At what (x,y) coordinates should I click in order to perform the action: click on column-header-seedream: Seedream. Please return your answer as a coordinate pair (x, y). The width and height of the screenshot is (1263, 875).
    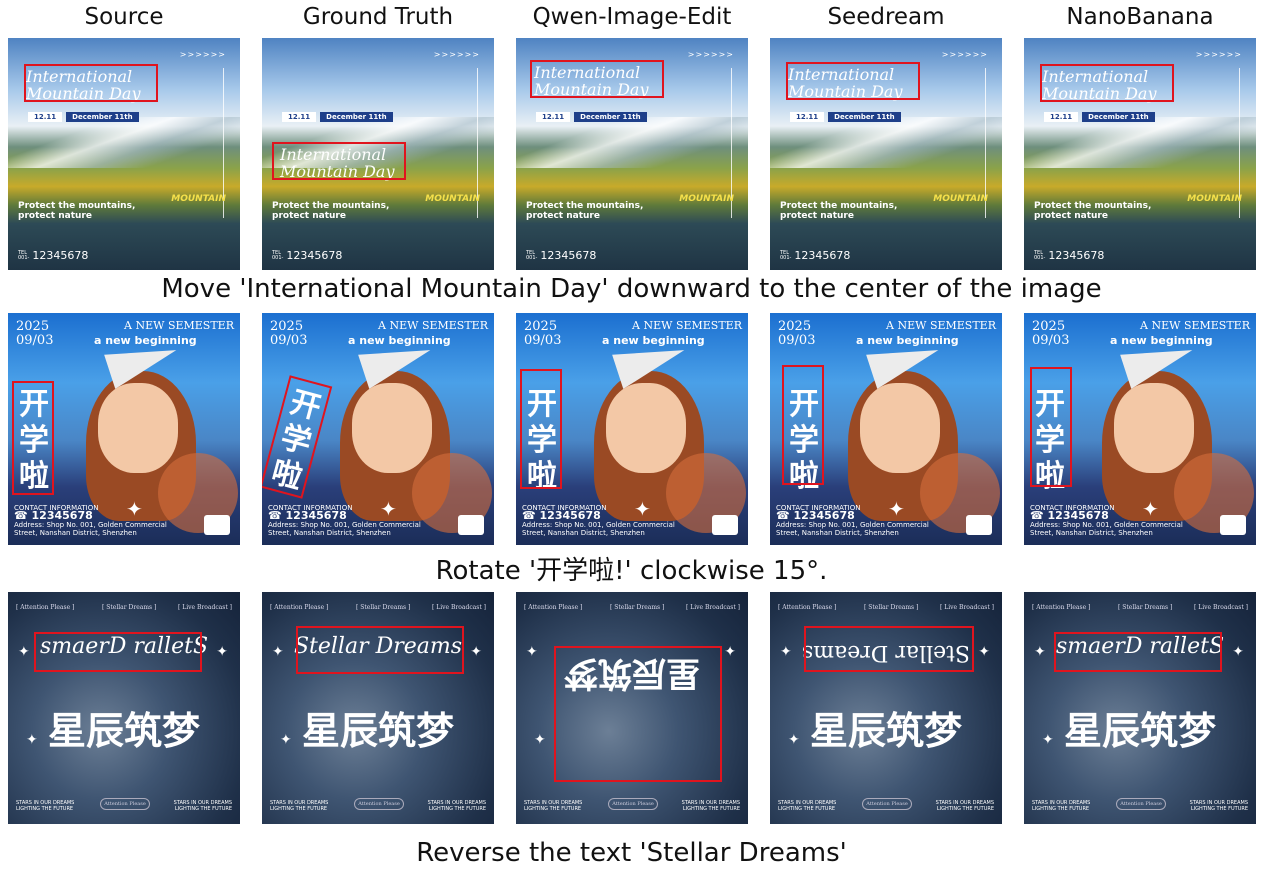
    Looking at the image, I should click on (886, 17).